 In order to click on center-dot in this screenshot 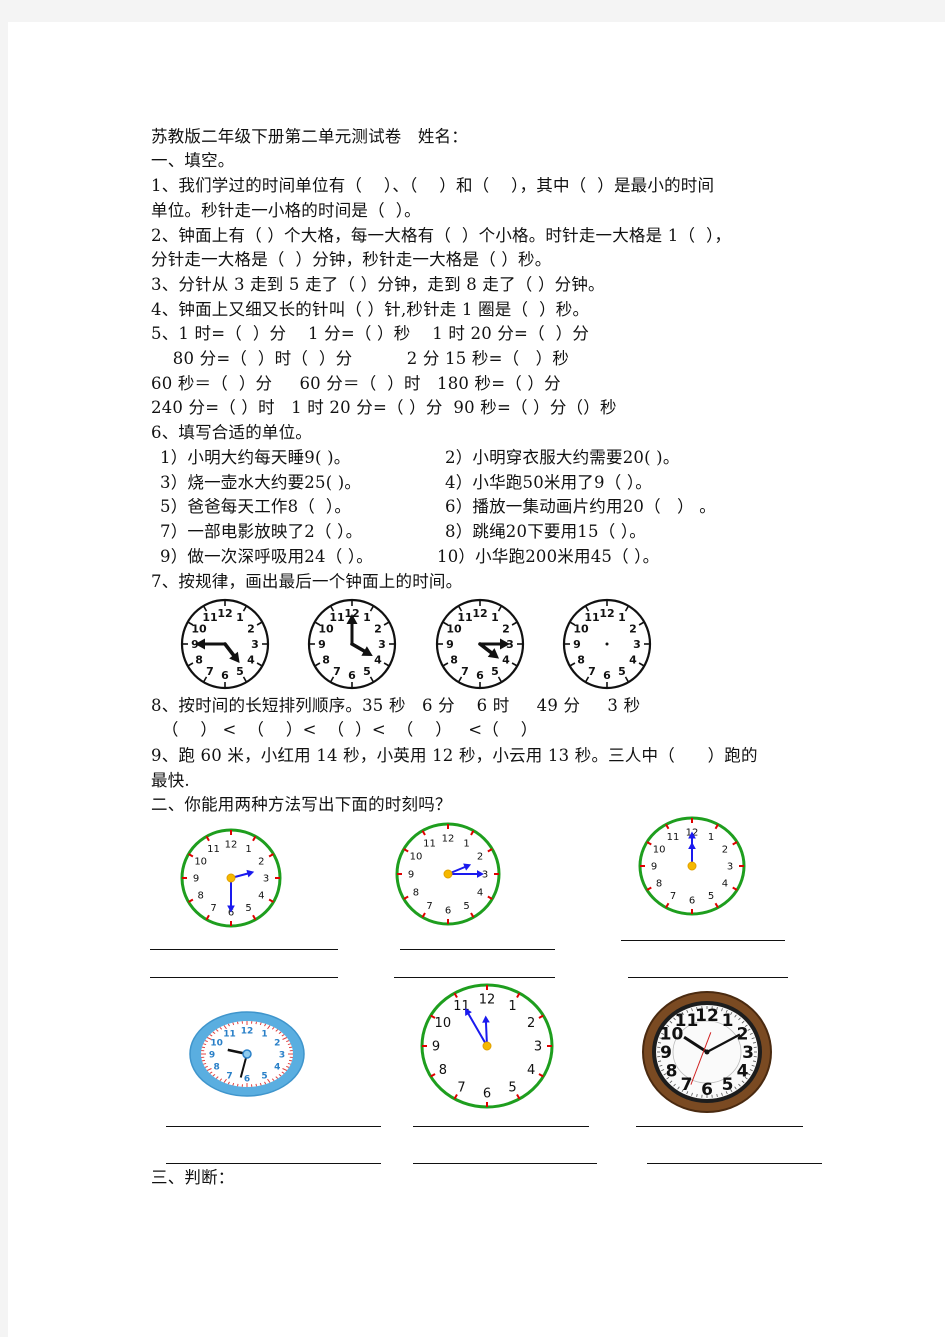, I will do `click(607, 644)`.